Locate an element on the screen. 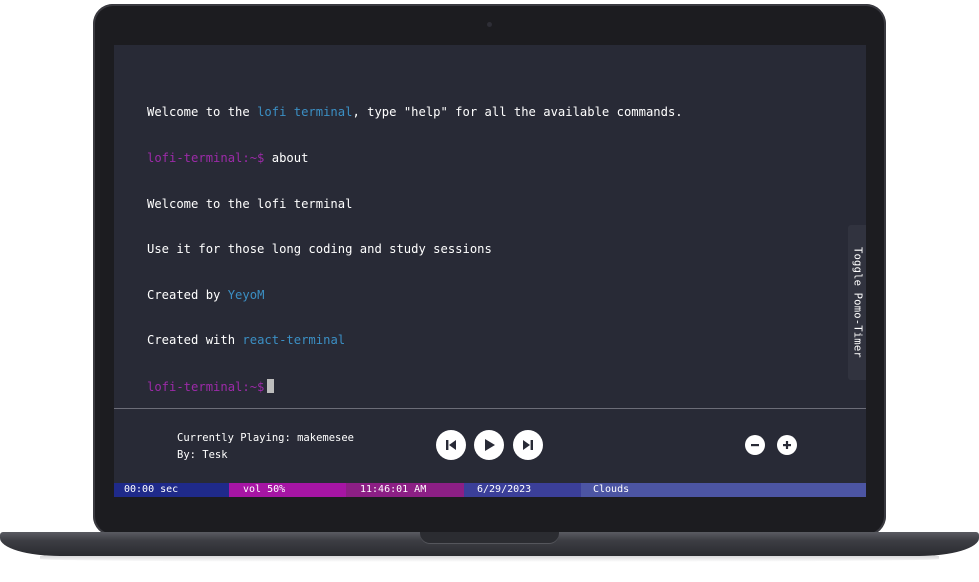  play-icon is located at coordinates (490, 445).